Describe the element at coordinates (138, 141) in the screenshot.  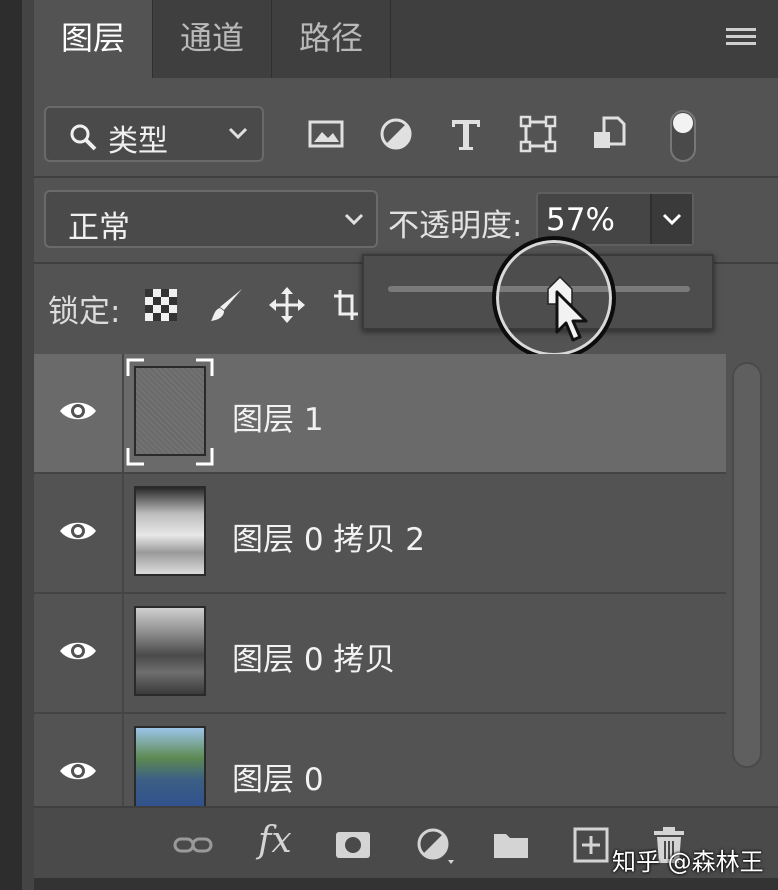
I see `filter-type-label: 类型` at that location.